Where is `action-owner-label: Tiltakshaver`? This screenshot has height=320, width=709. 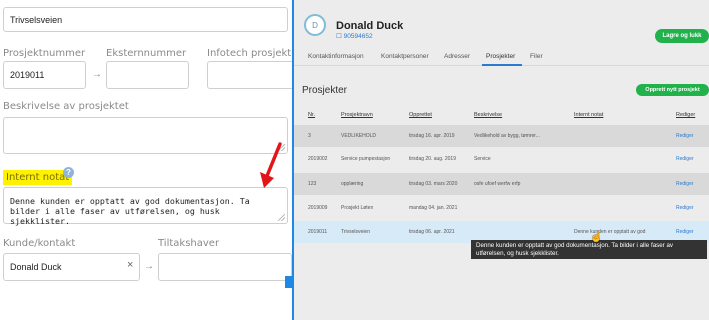
action-owner-label: Tiltakshaver is located at coordinates (189, 243).